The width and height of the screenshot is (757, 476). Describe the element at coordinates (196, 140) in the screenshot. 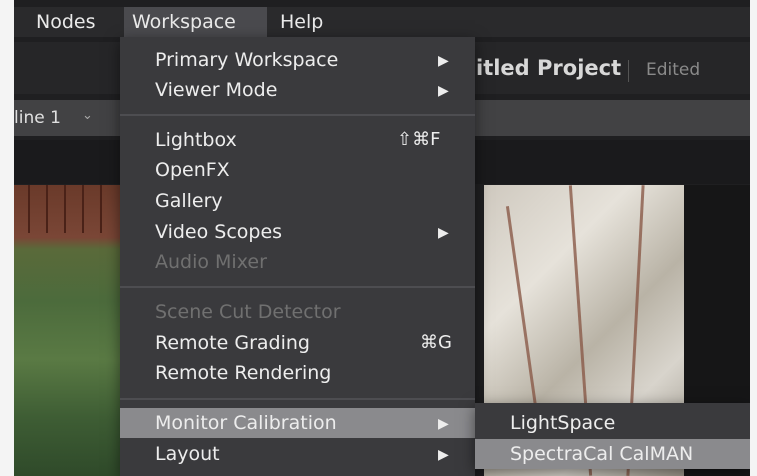

I see `menu-item-label: Lightbox` at that location.